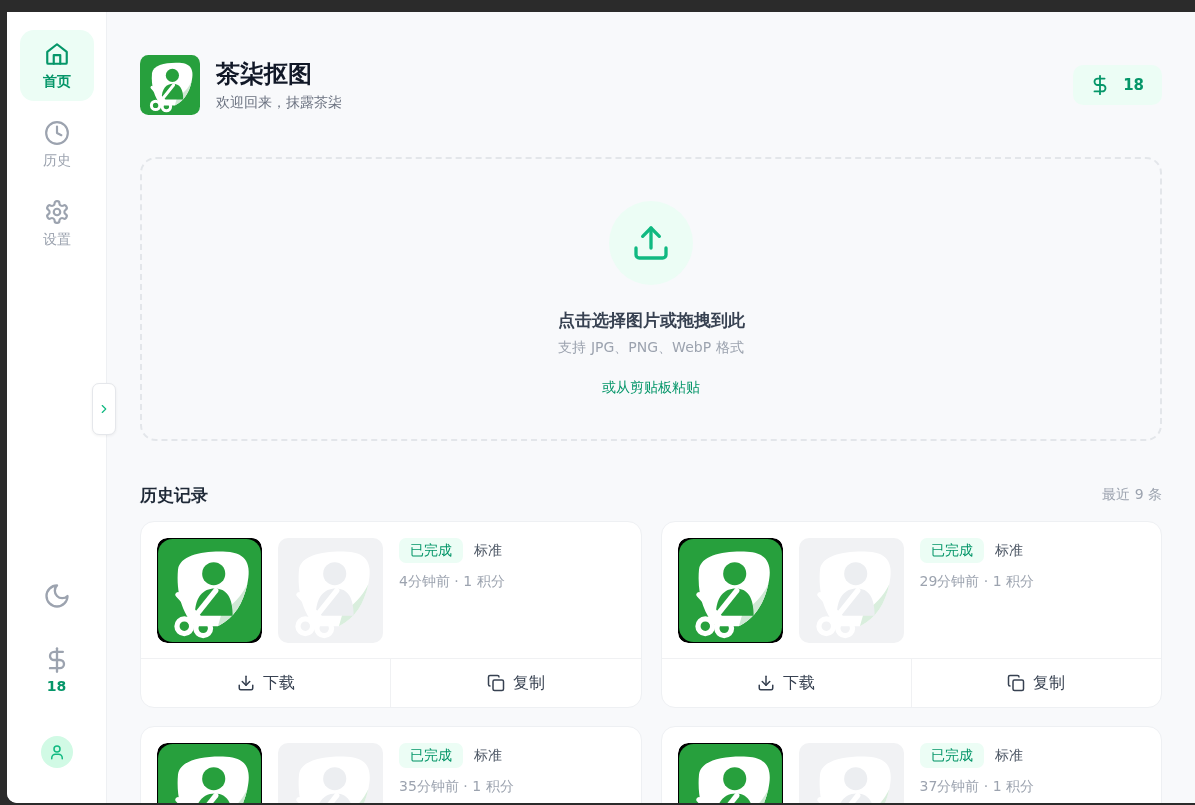  I want to click on scissors-logo-icon, so click(170, 85).